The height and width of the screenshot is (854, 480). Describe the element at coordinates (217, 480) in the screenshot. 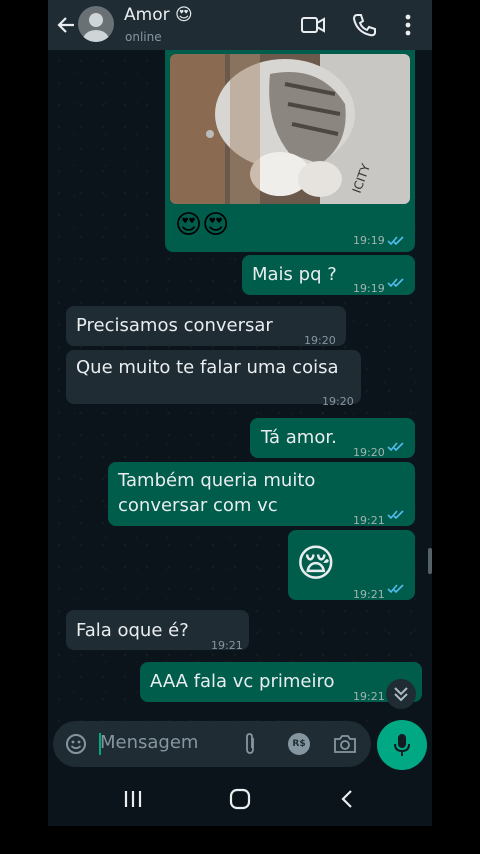

I see `message-text-line1: Também queria muito` at that location.